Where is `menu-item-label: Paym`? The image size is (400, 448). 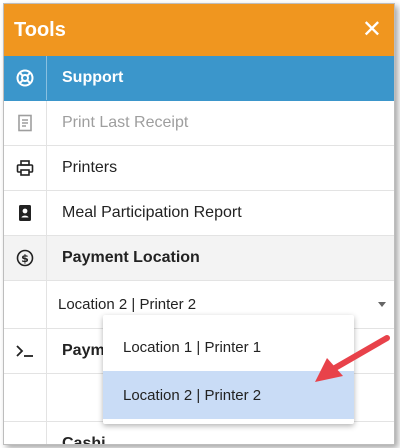 menu-item-label: Paym is located at coordinates (83, 350).